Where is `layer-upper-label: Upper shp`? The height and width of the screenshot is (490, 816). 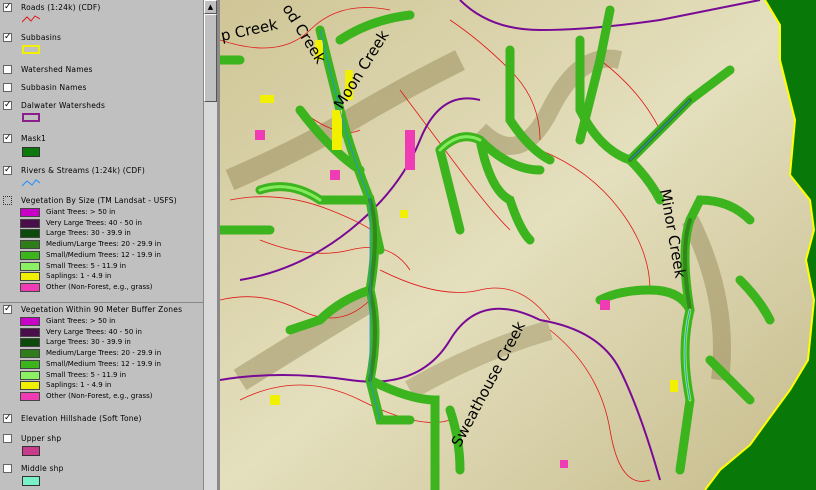
layer-upper-label: Upper shp is located at coordinates (41, 438).